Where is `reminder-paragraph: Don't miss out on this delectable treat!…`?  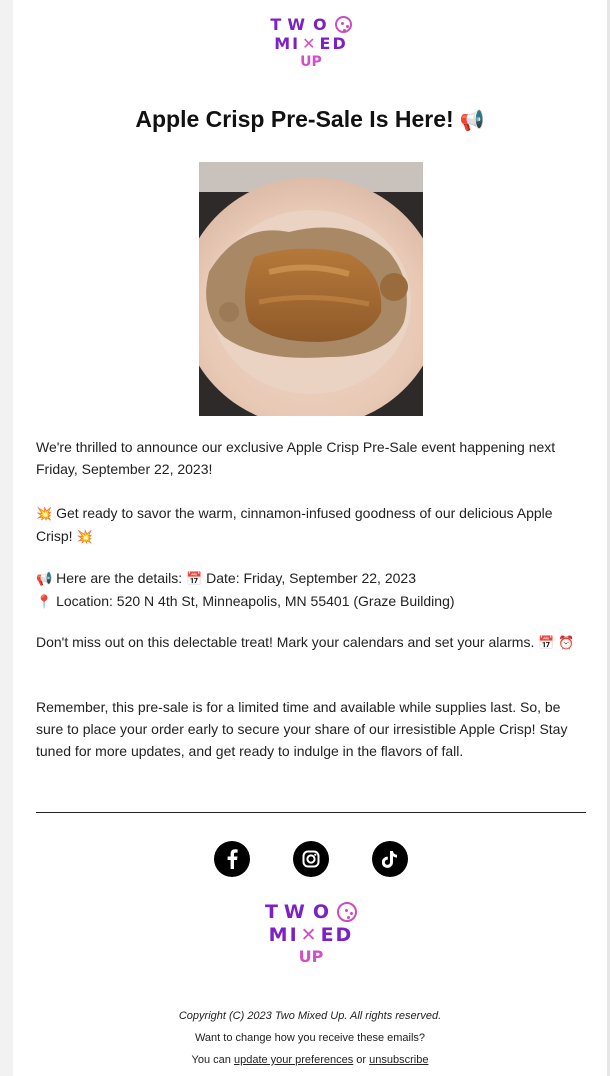 reminder-paragraph: Don't miss out on this delectable treat!… is located at coordinates (310, 642).